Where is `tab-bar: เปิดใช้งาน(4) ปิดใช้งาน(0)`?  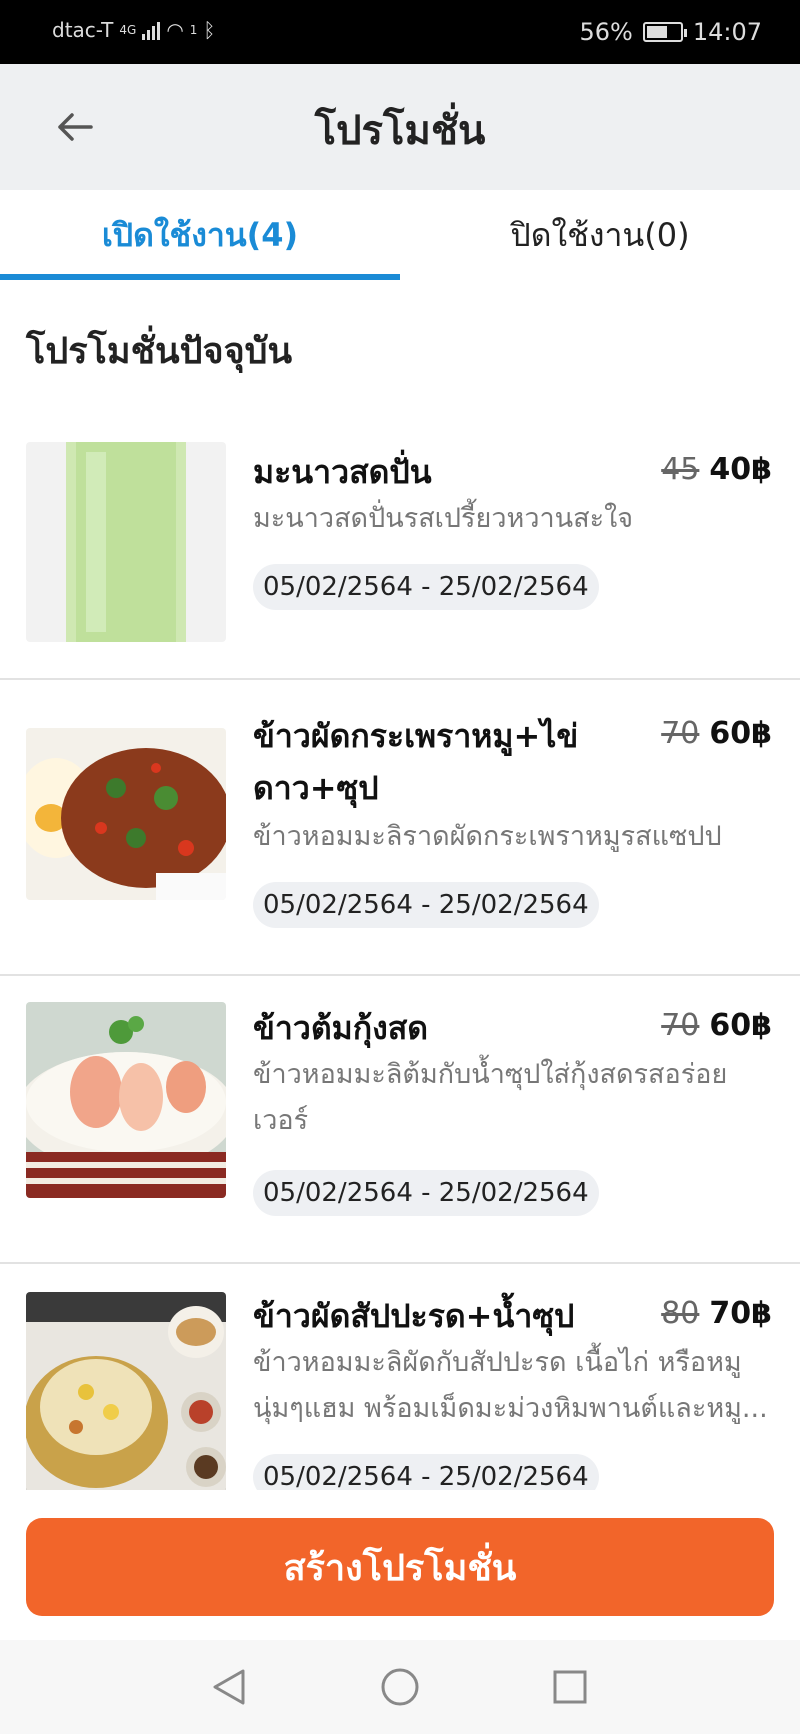 tab-bar: เปิดใช้งาน(4) ปิดใช้งาน(0) is located at coordinates (400, 235).